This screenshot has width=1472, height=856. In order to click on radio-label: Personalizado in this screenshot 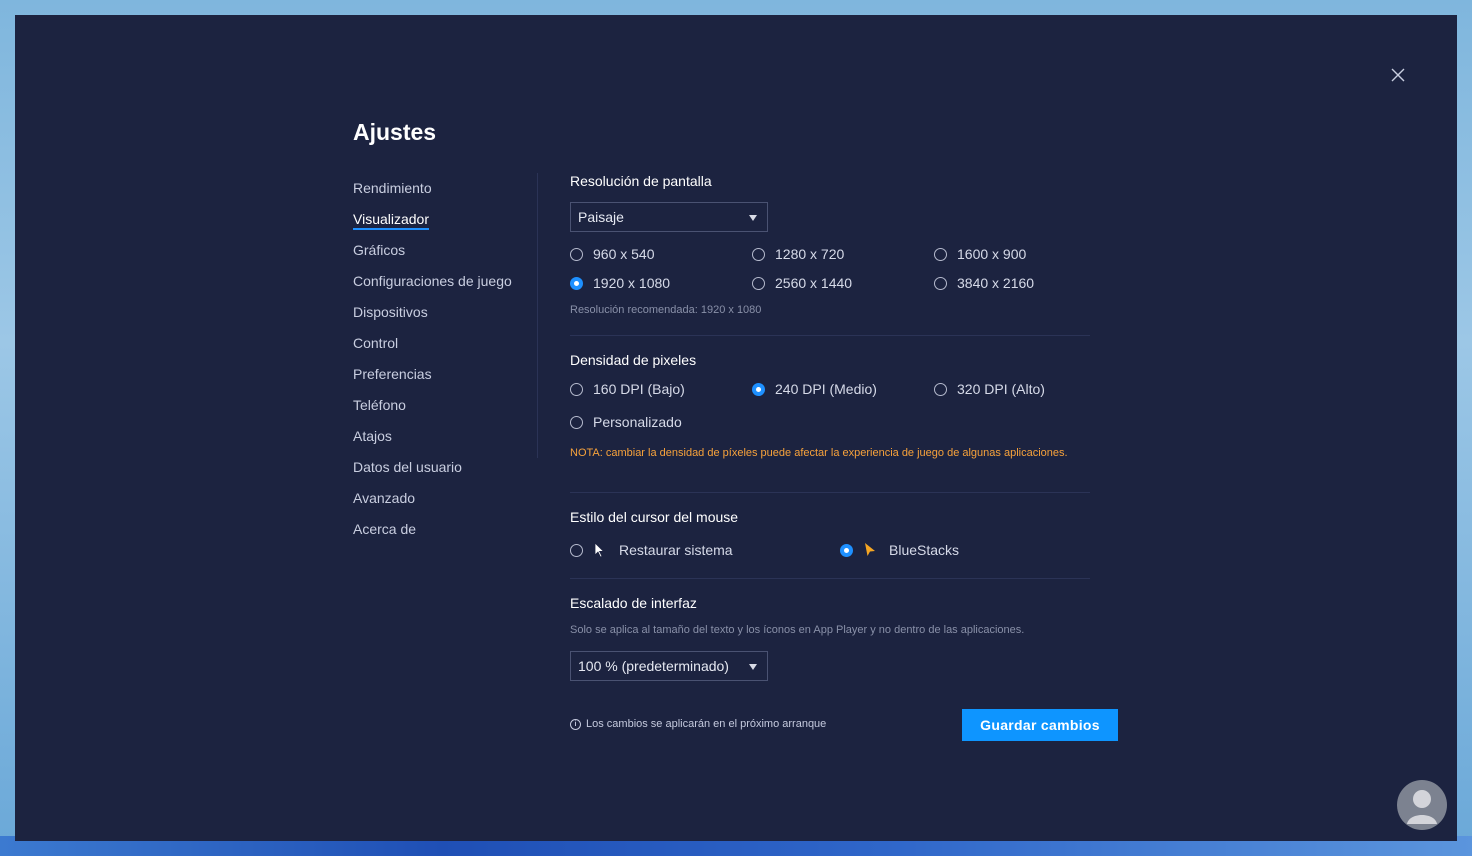, I will do `click(637, 422)`.